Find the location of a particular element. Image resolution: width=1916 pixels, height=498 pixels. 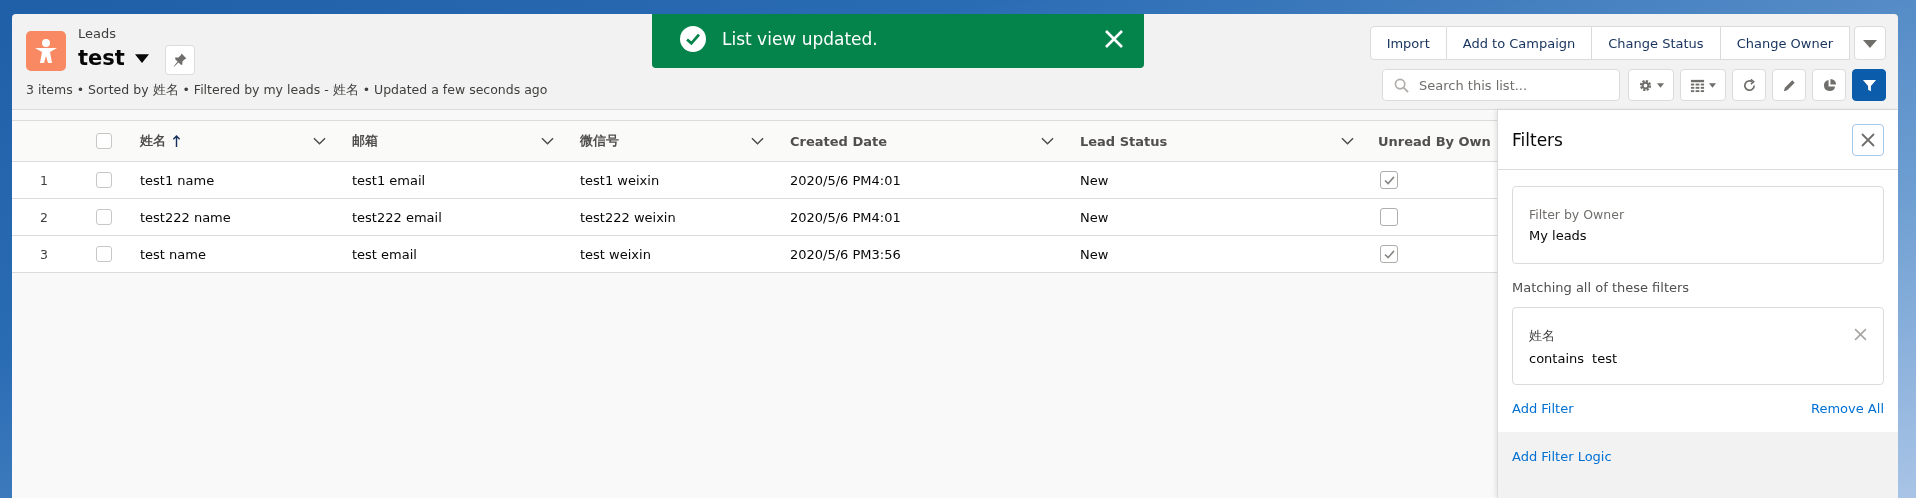

column-header: Created Date is located at coordinates (838, 141).